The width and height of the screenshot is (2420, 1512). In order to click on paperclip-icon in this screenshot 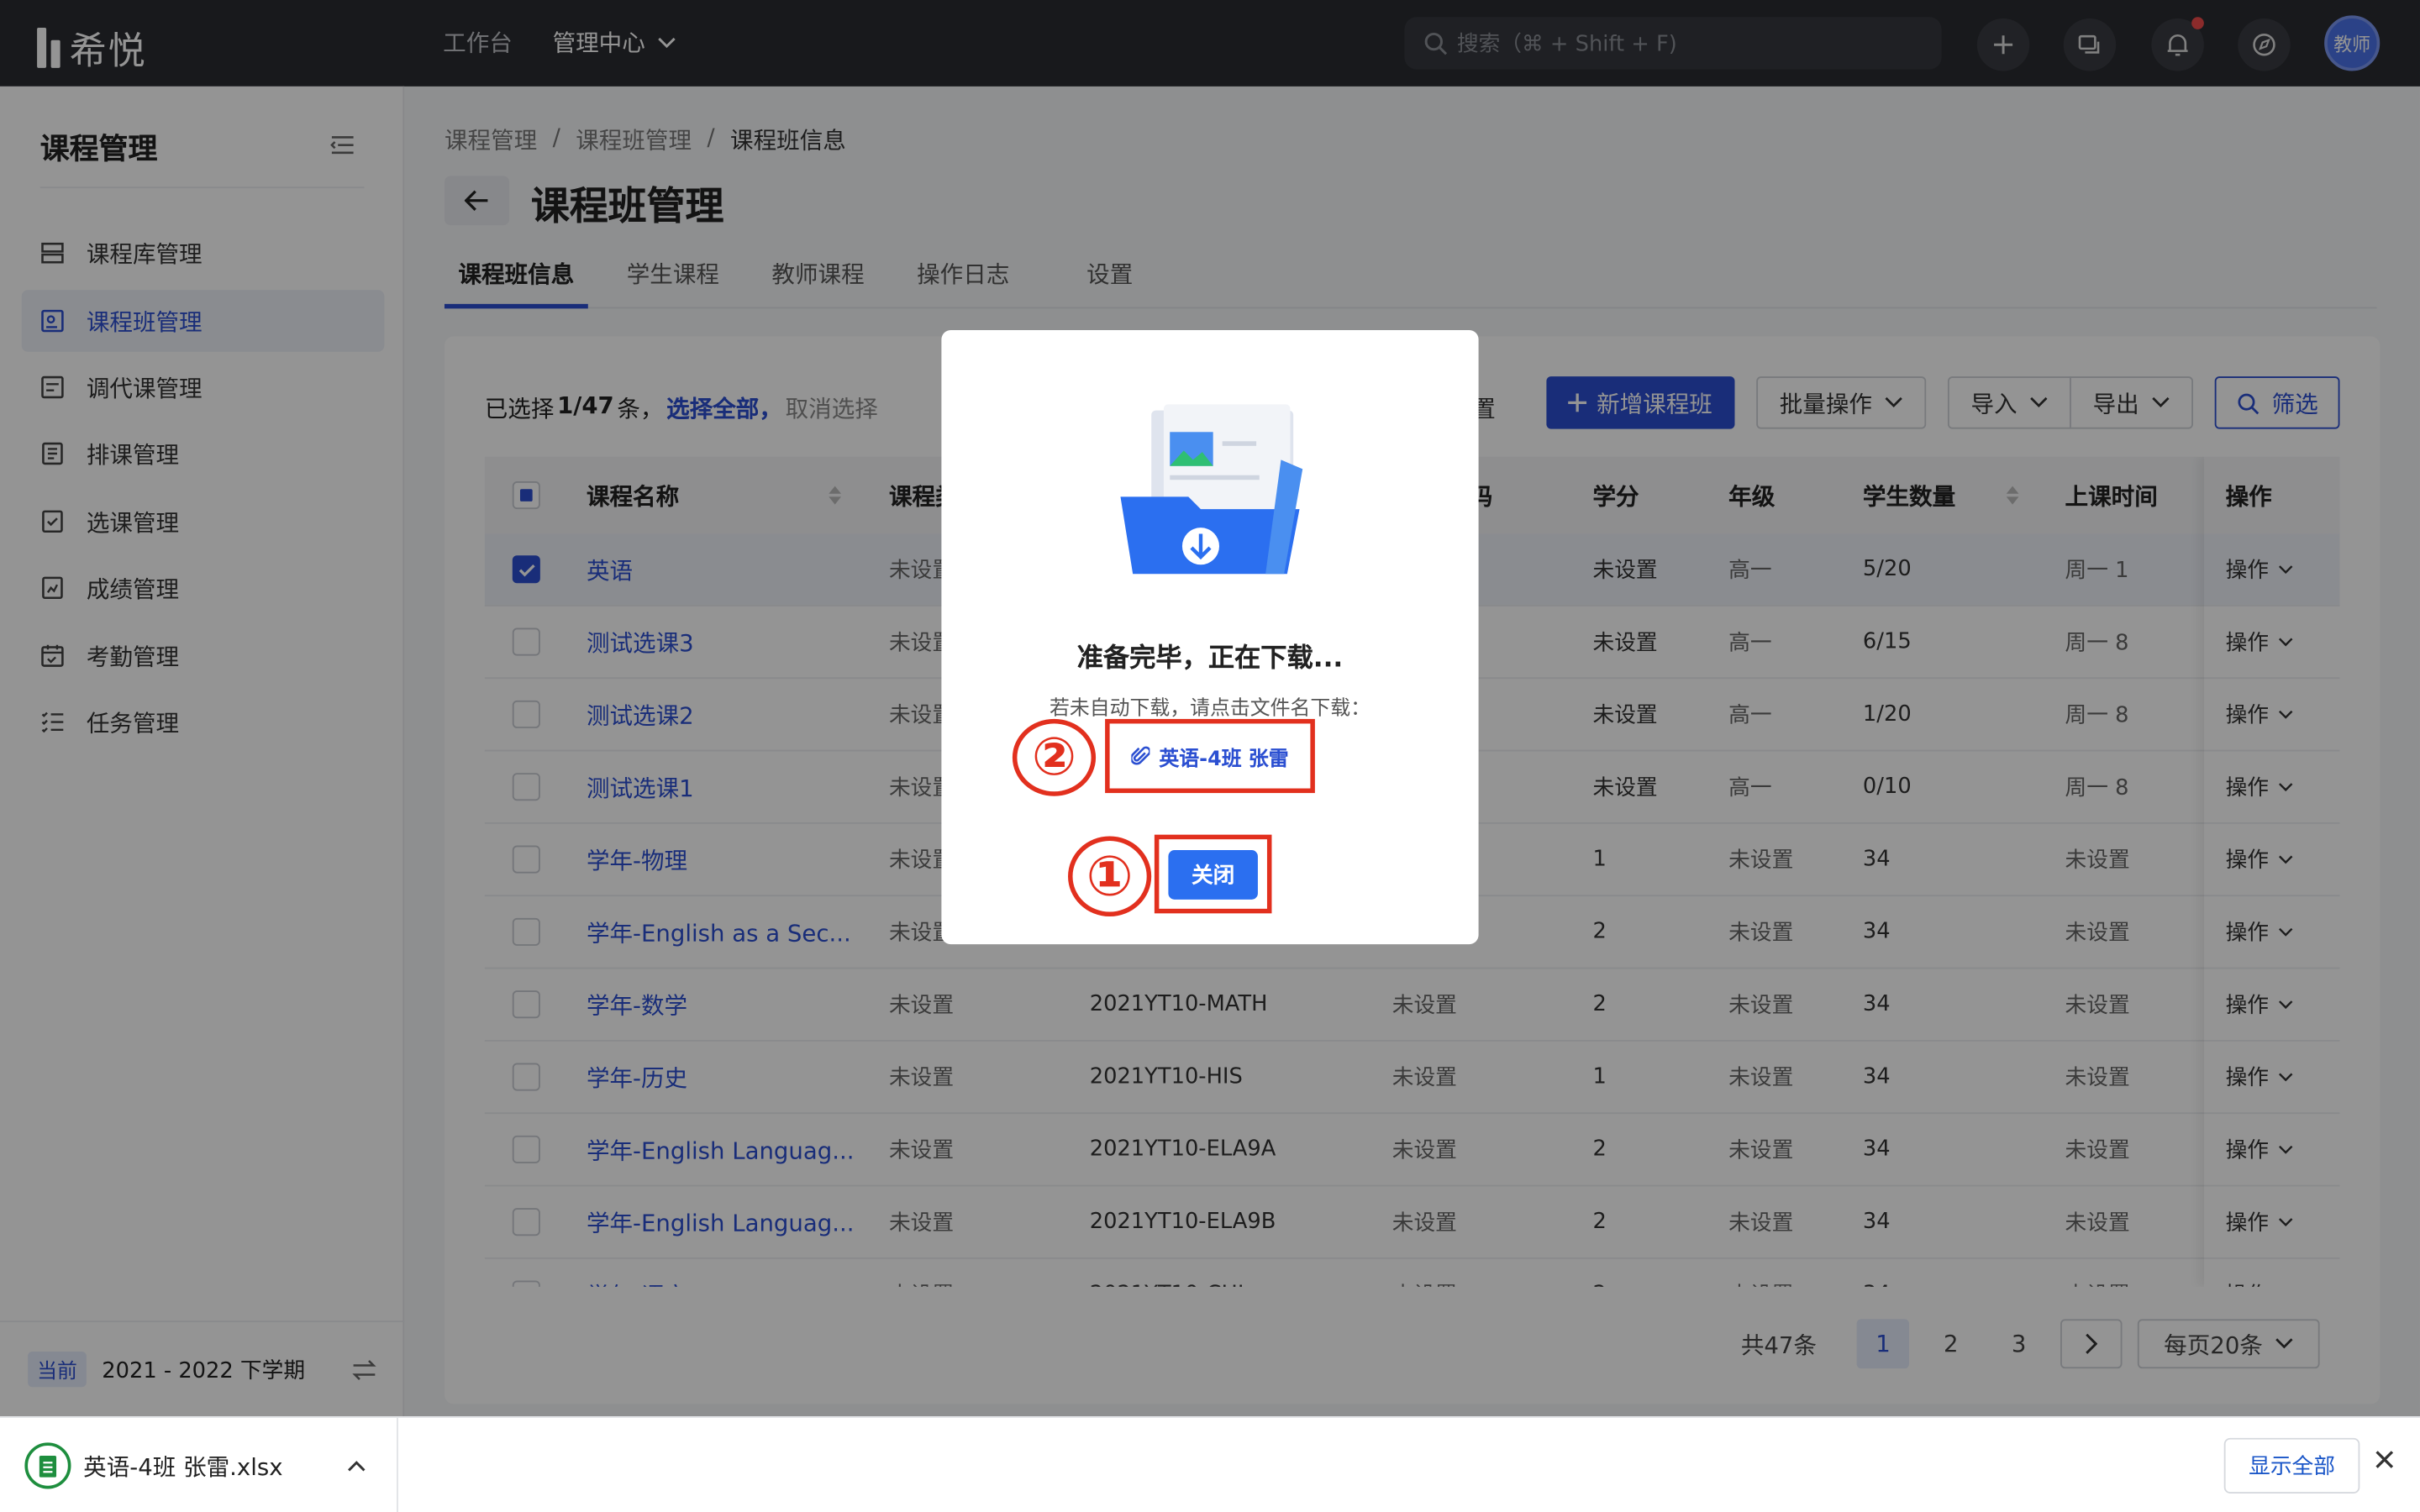, I will do `click(1140, 755)`.